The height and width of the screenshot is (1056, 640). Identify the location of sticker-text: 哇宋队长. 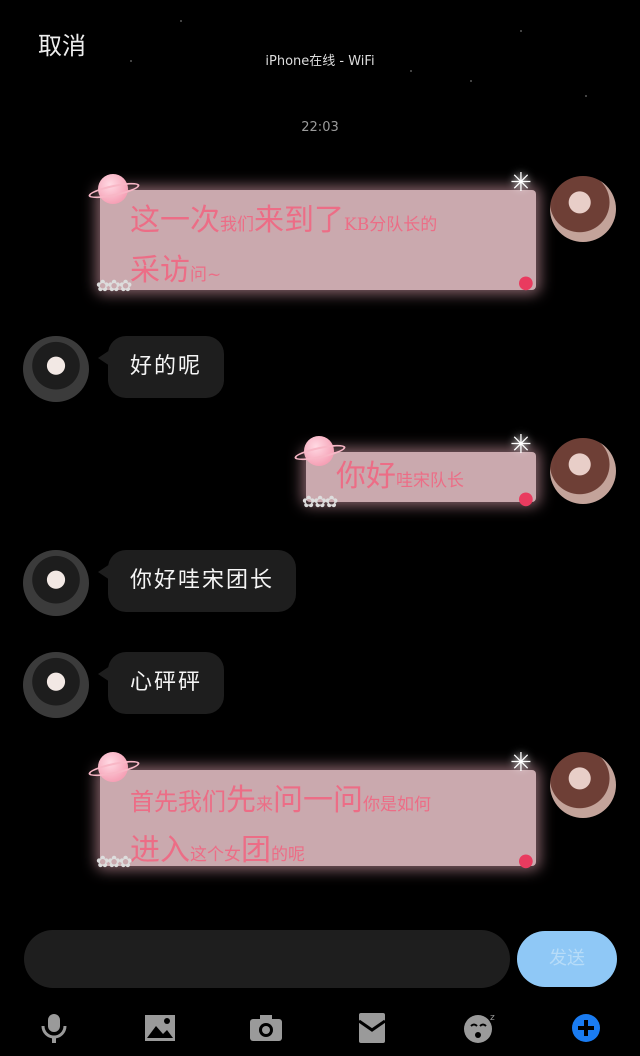
(430, 481).